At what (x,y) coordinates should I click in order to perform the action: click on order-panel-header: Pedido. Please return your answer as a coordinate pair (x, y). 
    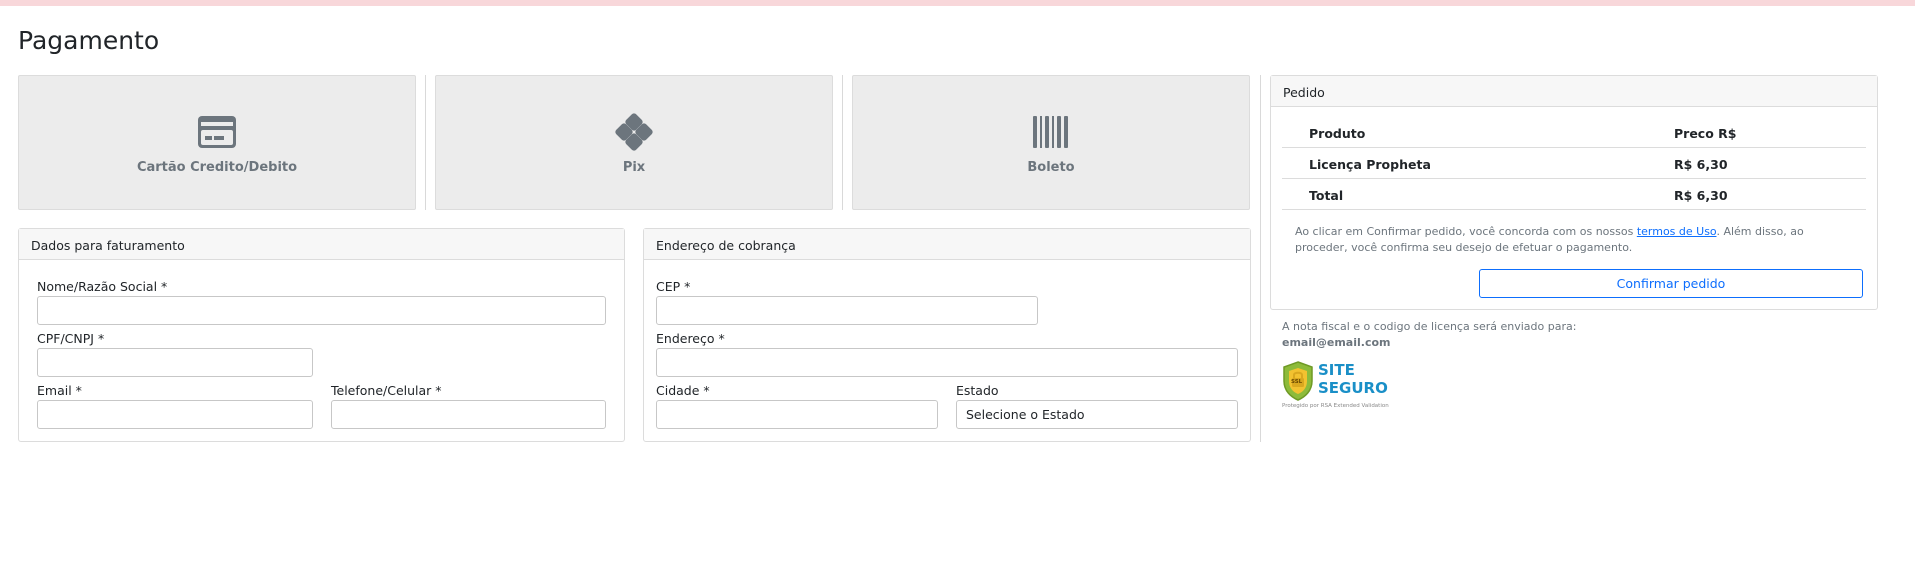
    Looking at the image, I should click on (1574, 91).